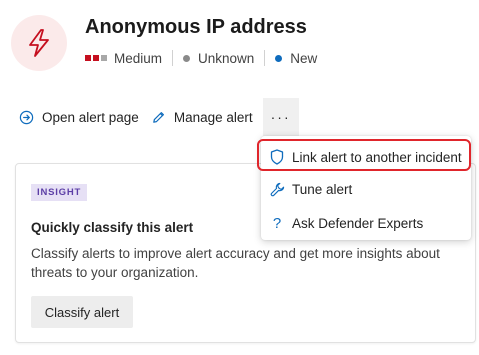 Image resolution: width=479 pixels, height=355 pixels. I want to click on more-actions-button: ···, so click(280, 117).